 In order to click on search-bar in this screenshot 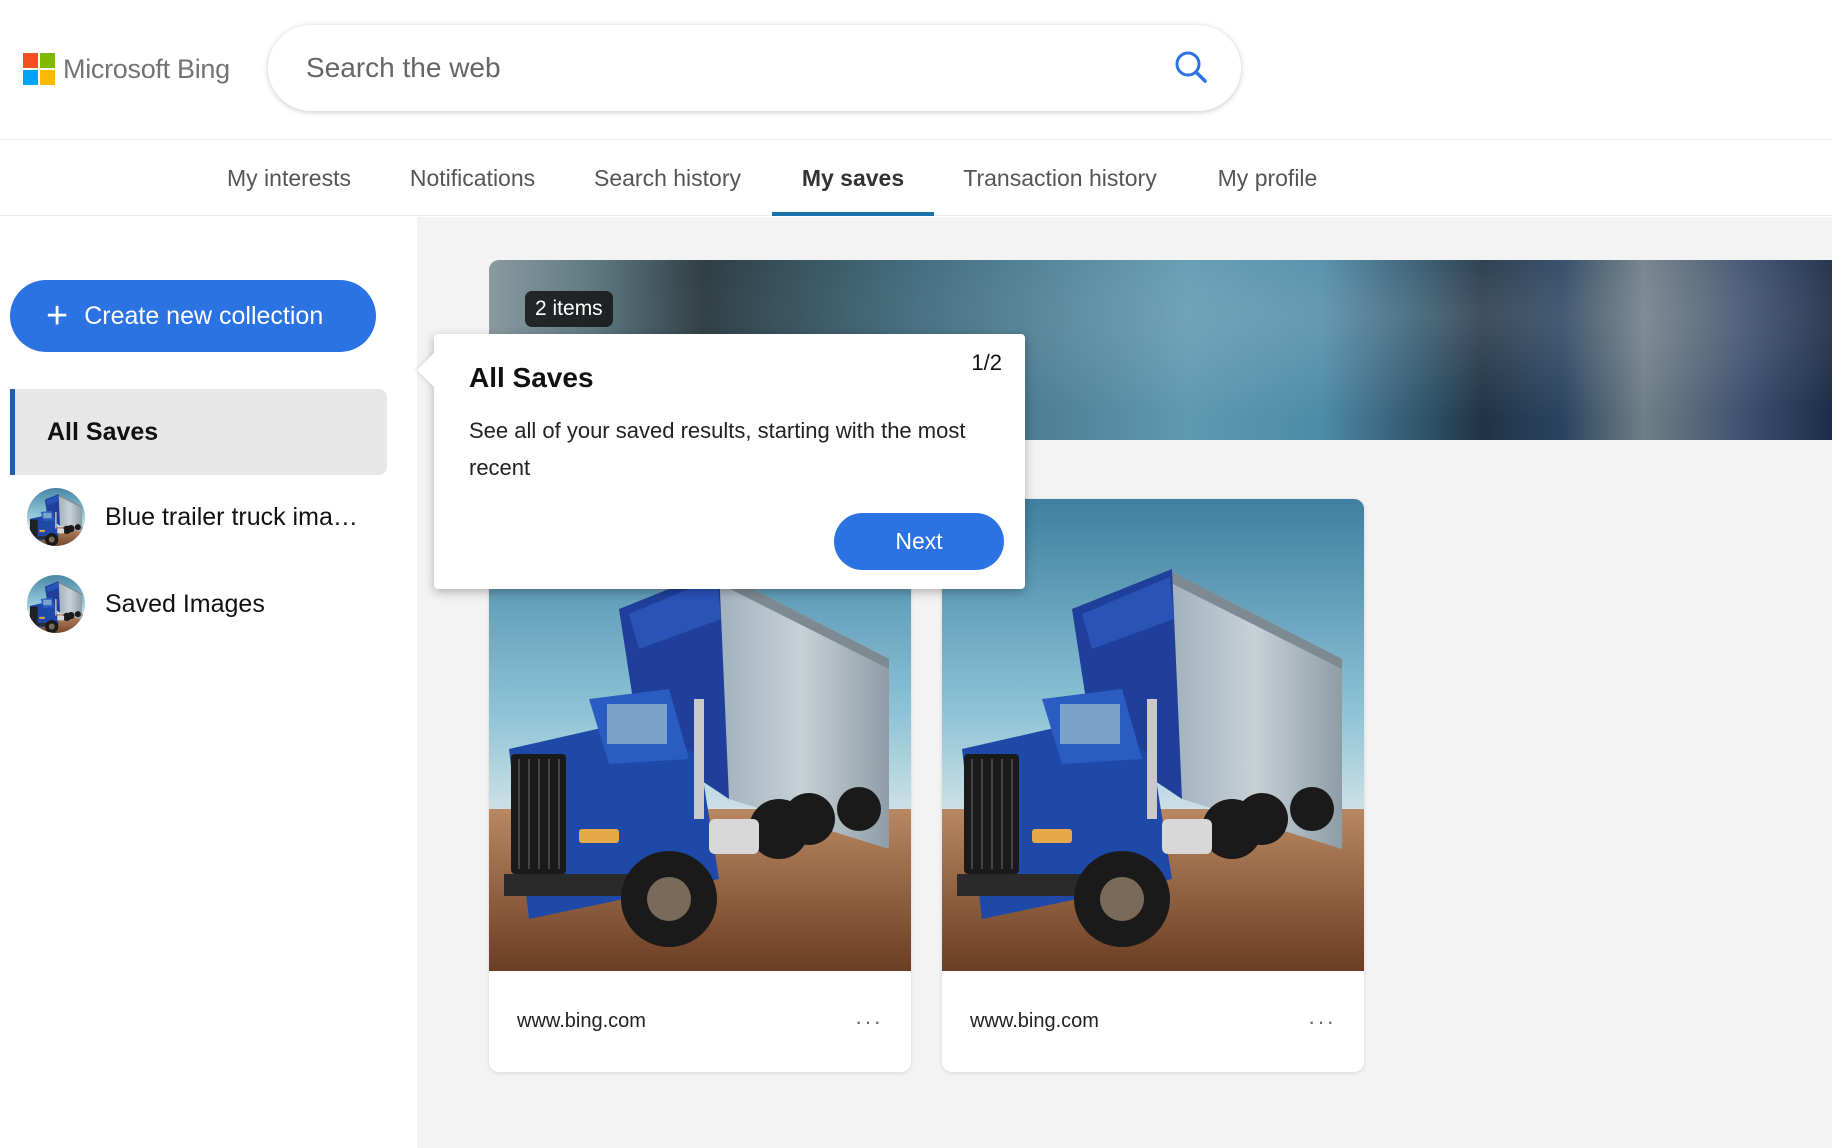, I will do `click(754, 68)`.